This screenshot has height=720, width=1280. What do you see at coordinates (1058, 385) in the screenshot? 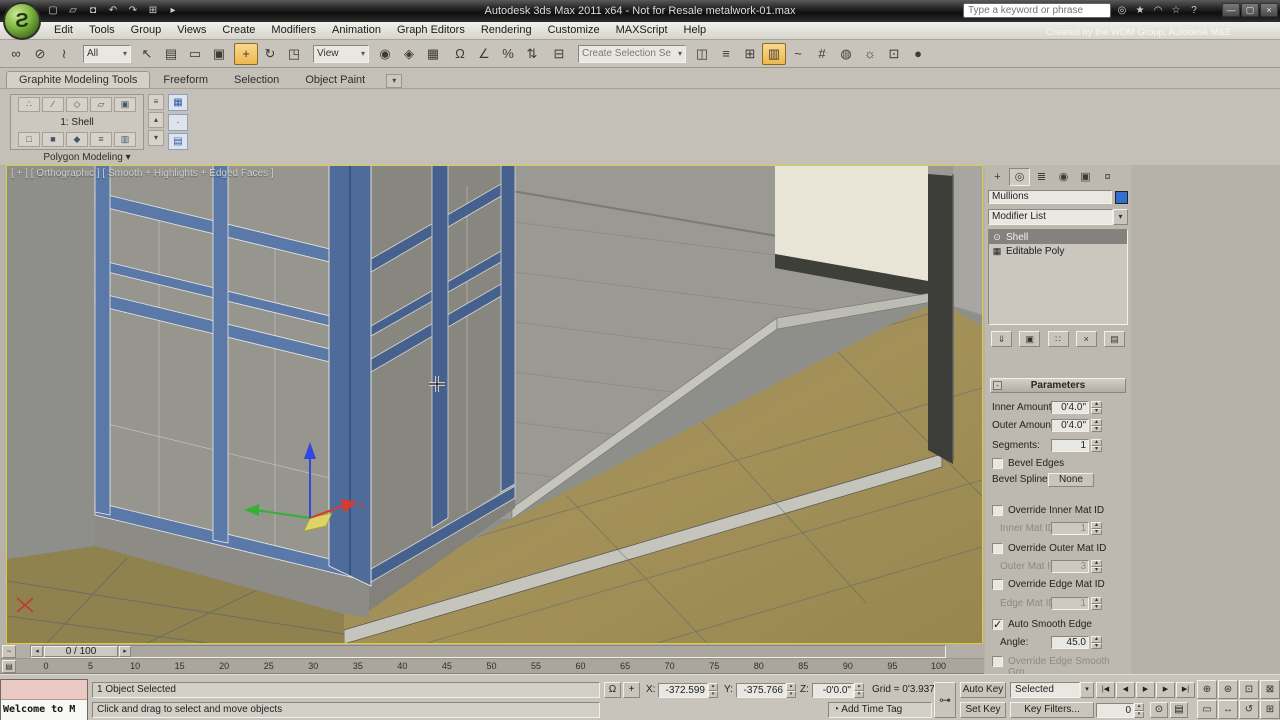
I see `parameters-rollout-header: - Parameters` at bounding box center [1058, 385].